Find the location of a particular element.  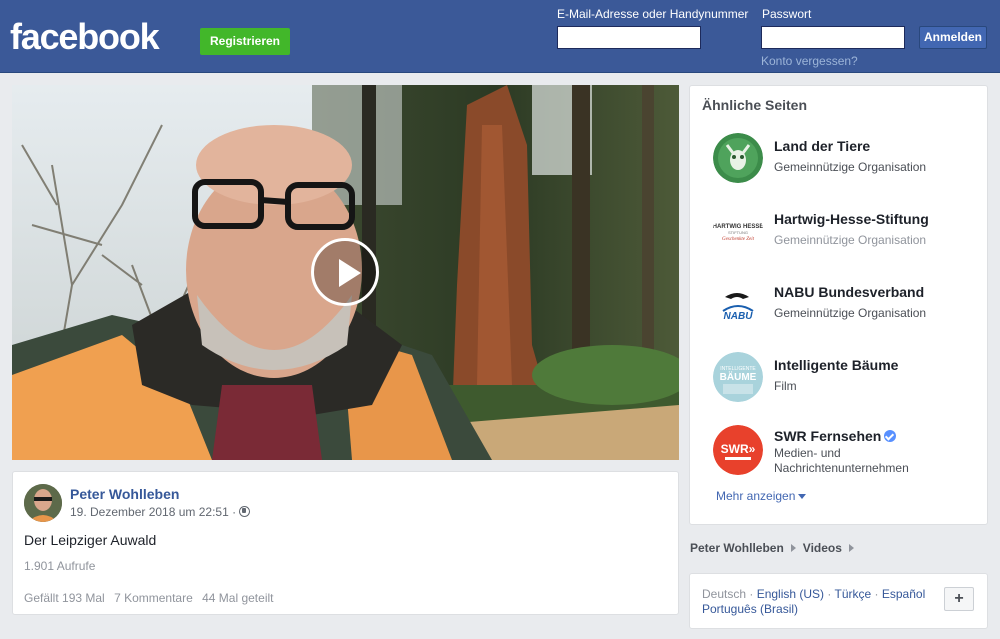

page-category: Film is located at coordinates (785, 386).